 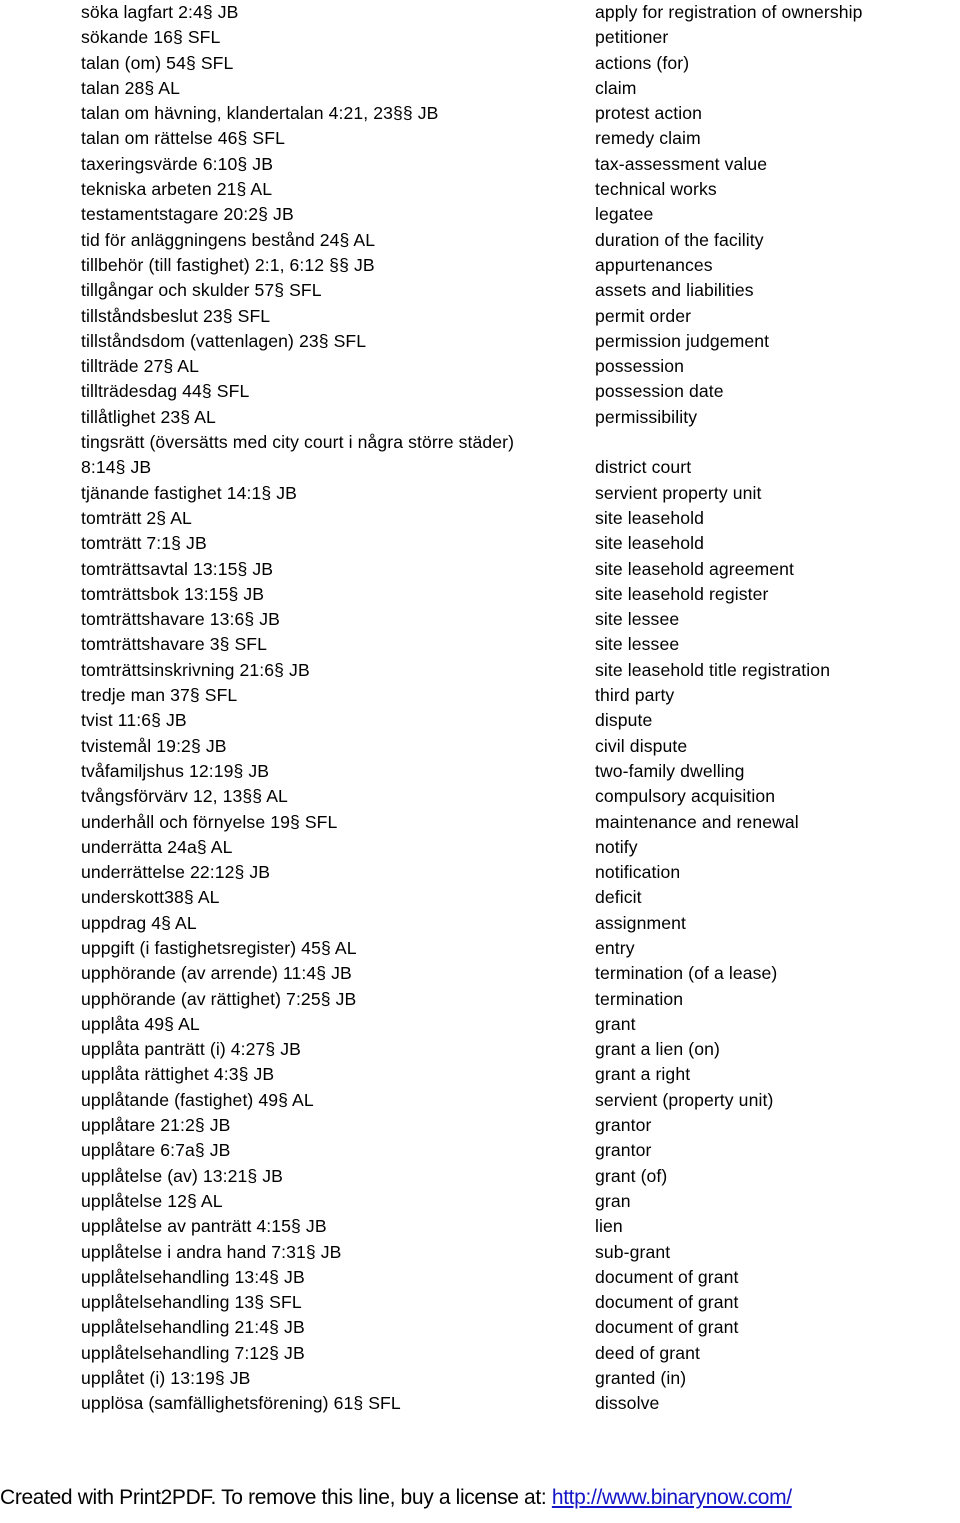 What do you see at coordinates (656, 189) in the screenshot?
I see `english-gloss: technical works` at bounding box center [656, 189].